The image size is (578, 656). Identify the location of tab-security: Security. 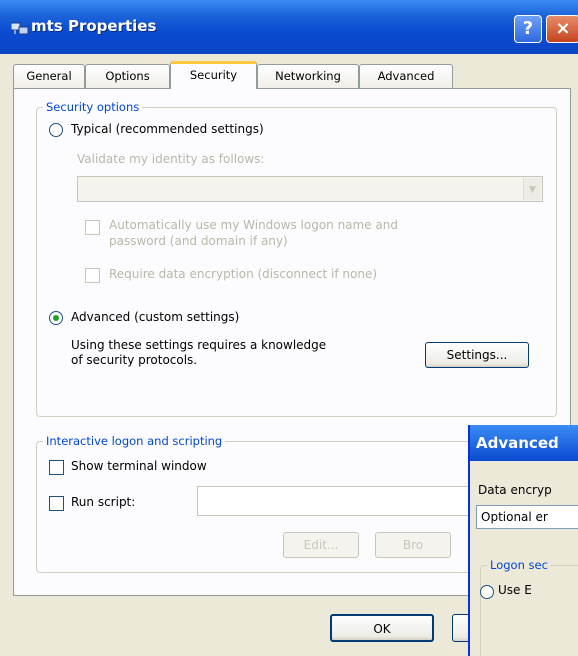
(213, 75).